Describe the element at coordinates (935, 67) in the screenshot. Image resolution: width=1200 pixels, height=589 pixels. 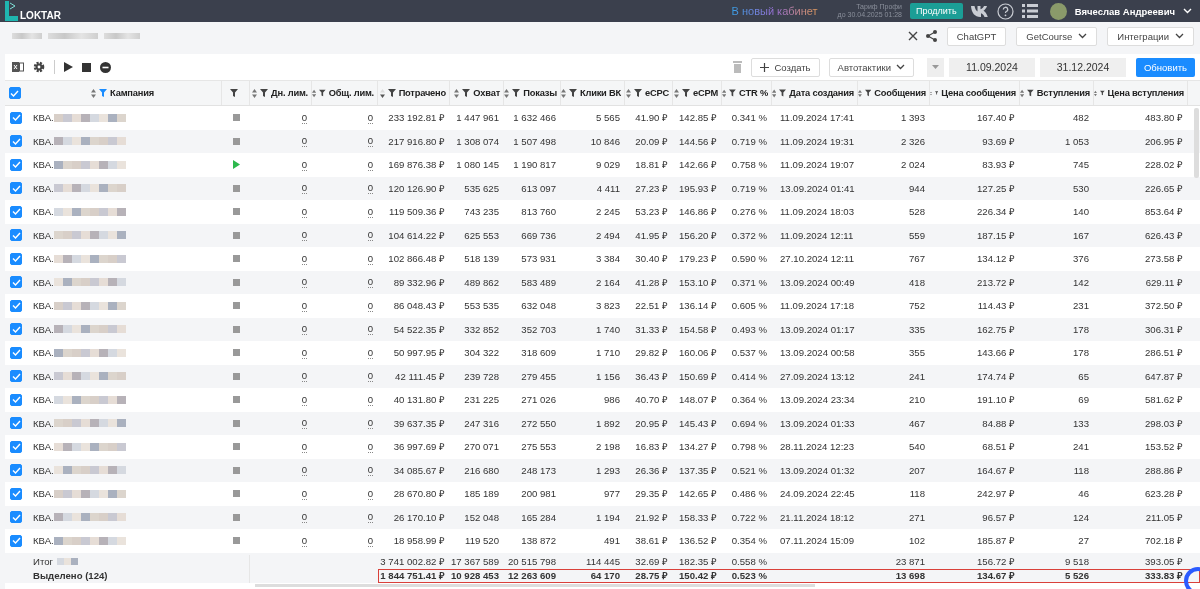
I see `period-dropdown` at that location.